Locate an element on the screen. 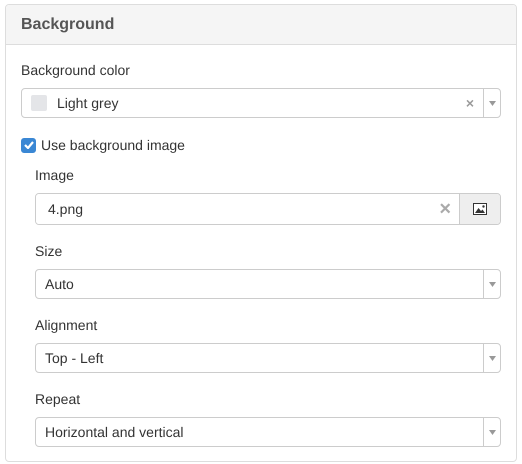 The image size is (522, 464). dropdown: Horizontal and vertical is located at coordinates (268, 432).